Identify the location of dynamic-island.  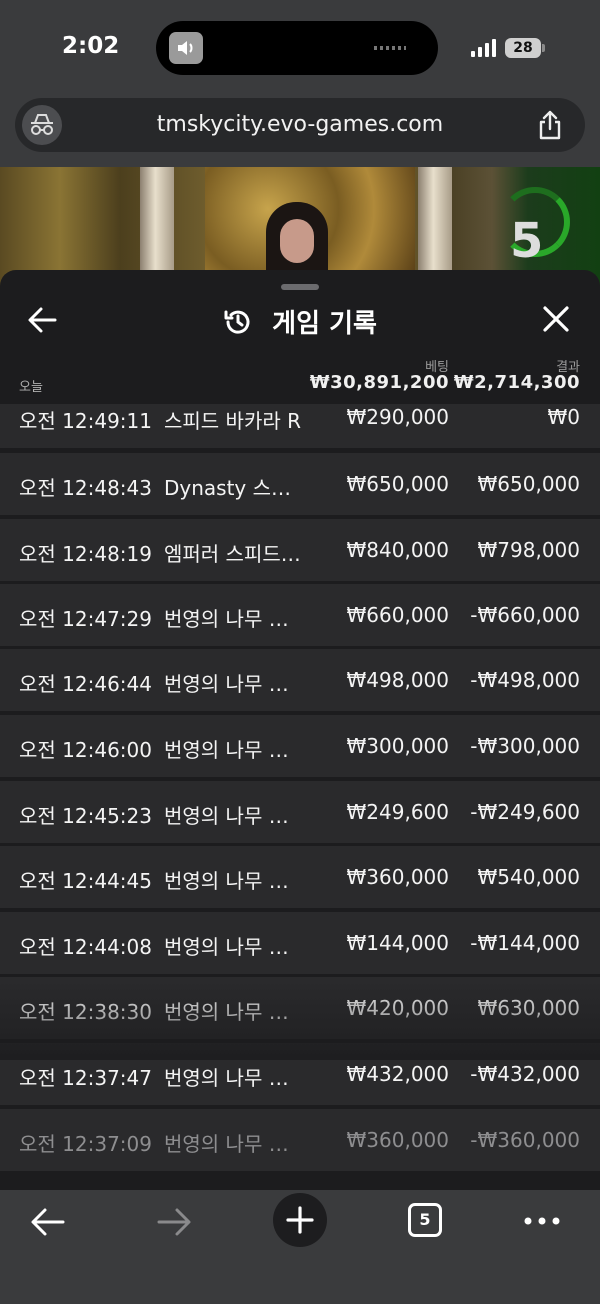
(297, 48).